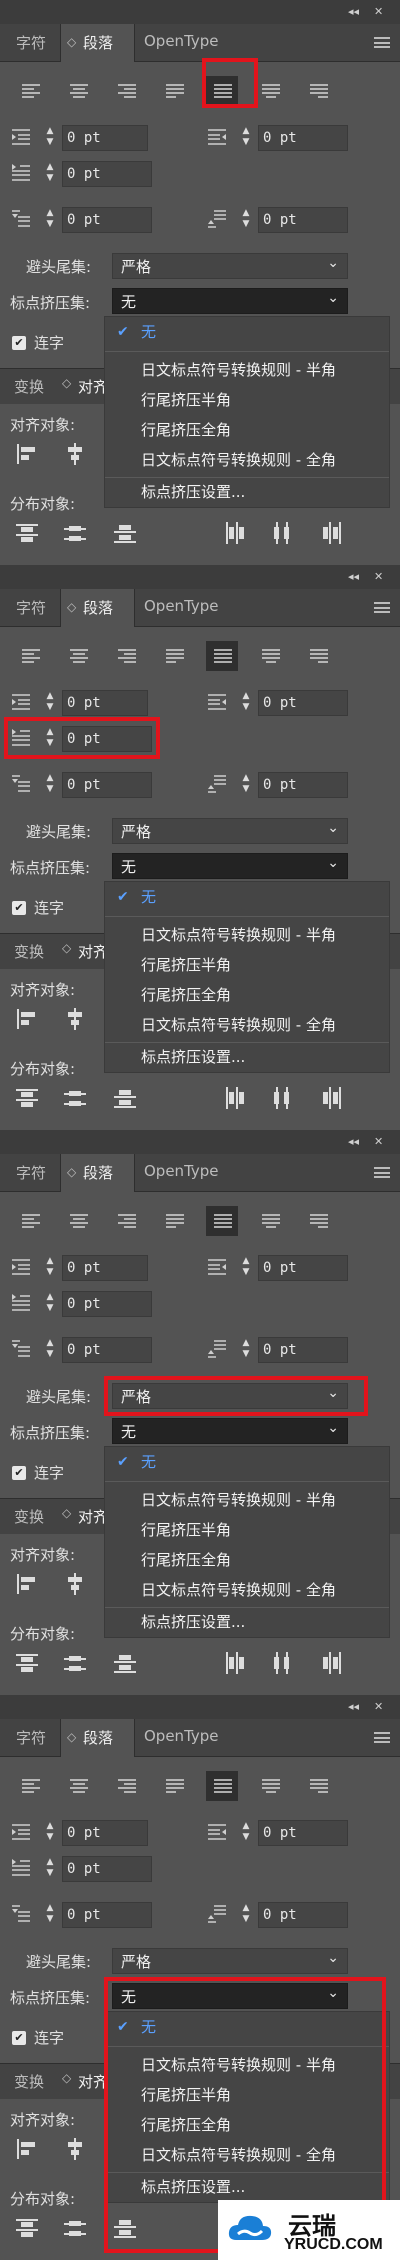 This screenshot has height=2260, width=400. I want to click on mojikumi-option: 行尾挤压半角, so click(247, 1530).